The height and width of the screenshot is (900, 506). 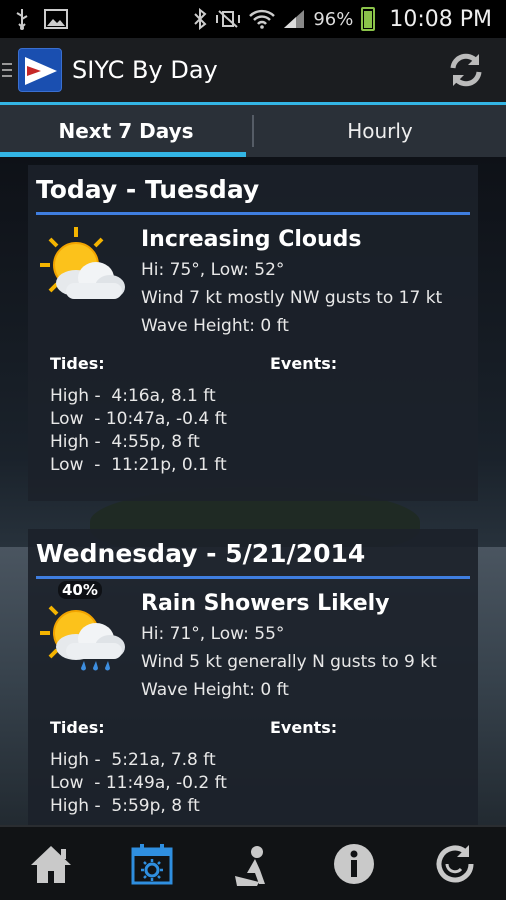 I want to click on wind-text: Wind 5 kt generally N gusts to 9 kt, so click(x=289, y=662).